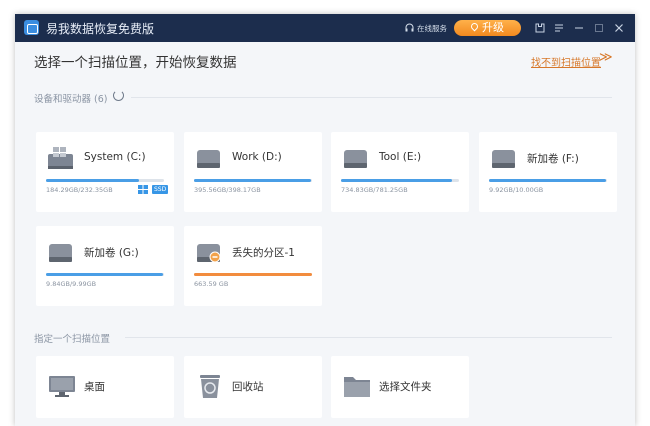 The height and width of the screenshot is (426, 650). Describe the element at coordinates (143, 189) in the screenshot. I see `windows-logo-icon` at that location.